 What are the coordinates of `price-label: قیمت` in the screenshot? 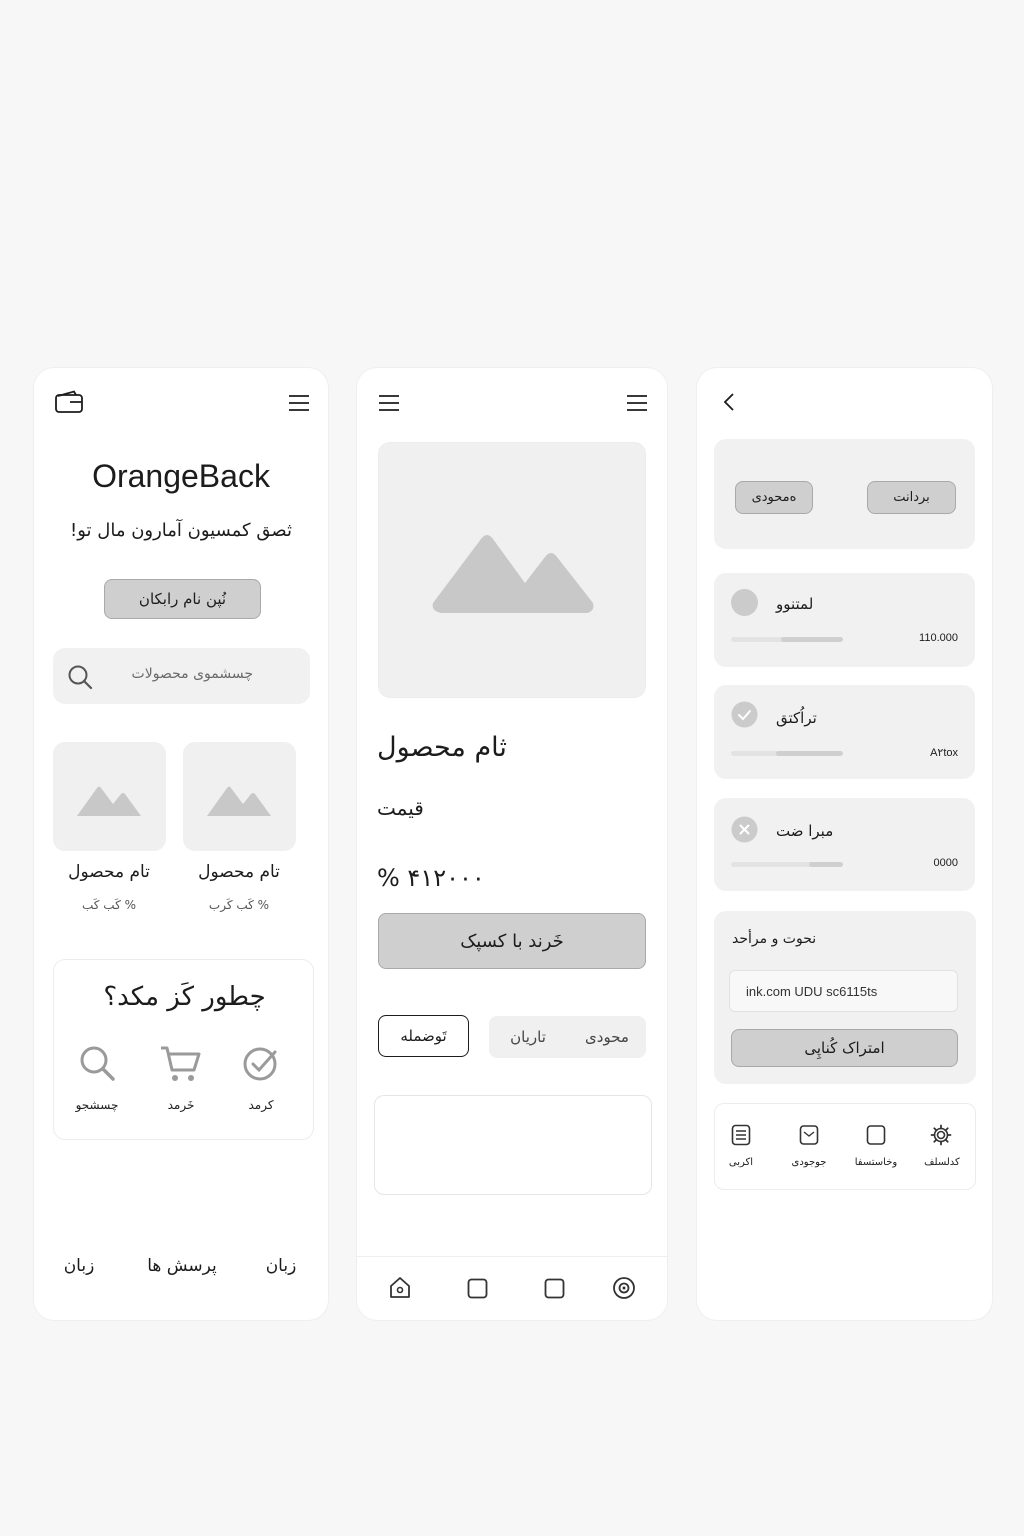 It's located at (400, 808).